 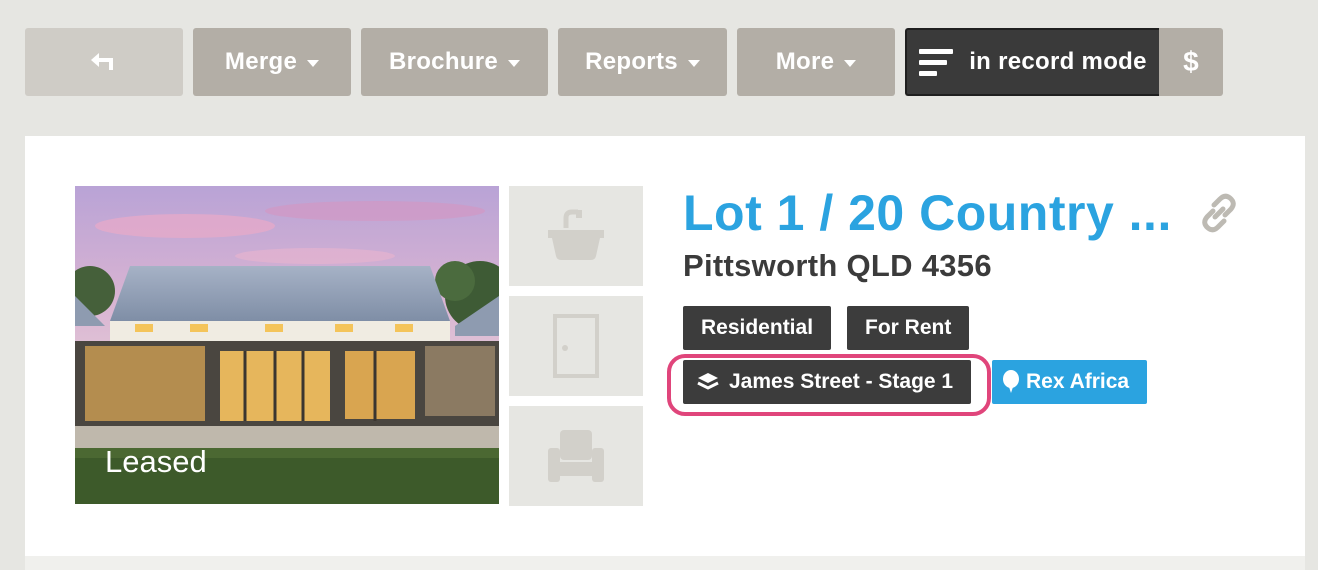 What do you see at coordinates (805, 61) in the screenshot?
I see `more-label: More` at bounding box center [805, 61].